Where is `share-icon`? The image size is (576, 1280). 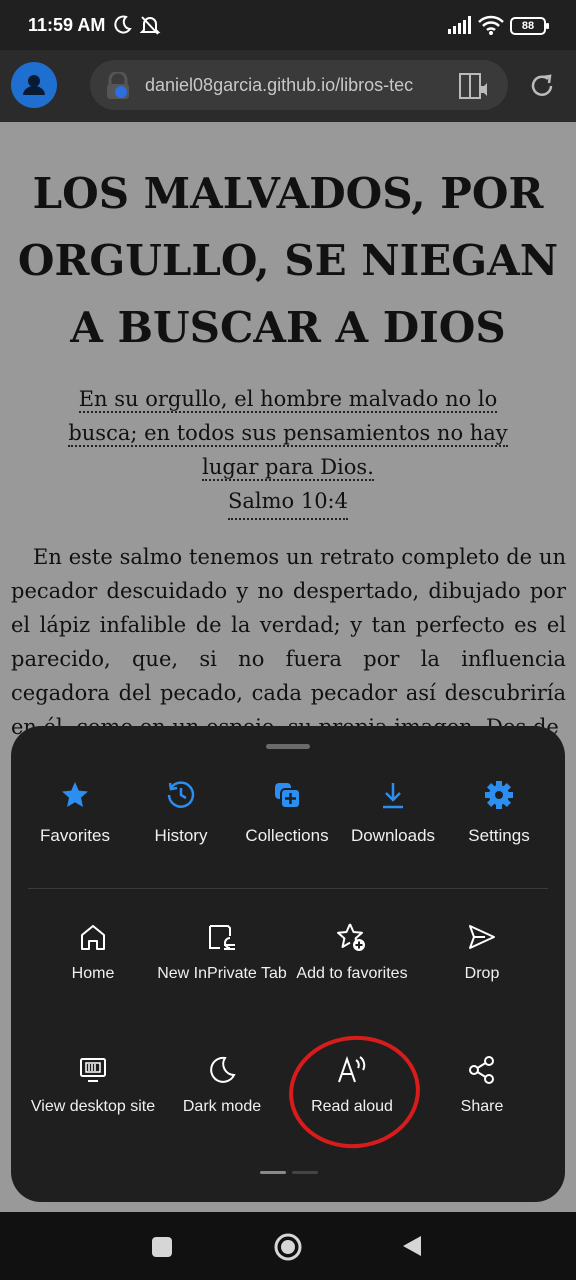
share-icon is located at coordinates (481, 1070).